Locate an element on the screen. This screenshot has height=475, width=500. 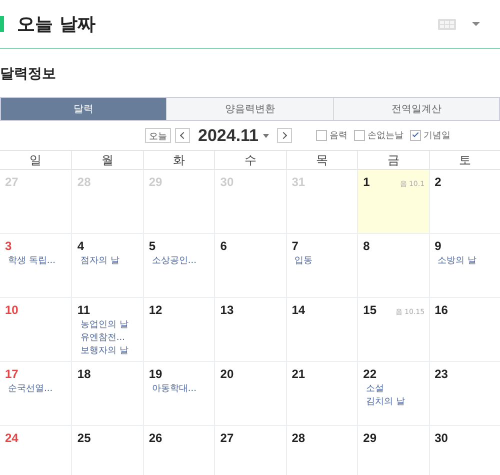
day-number: 28 is located at coordinates (299, 438).